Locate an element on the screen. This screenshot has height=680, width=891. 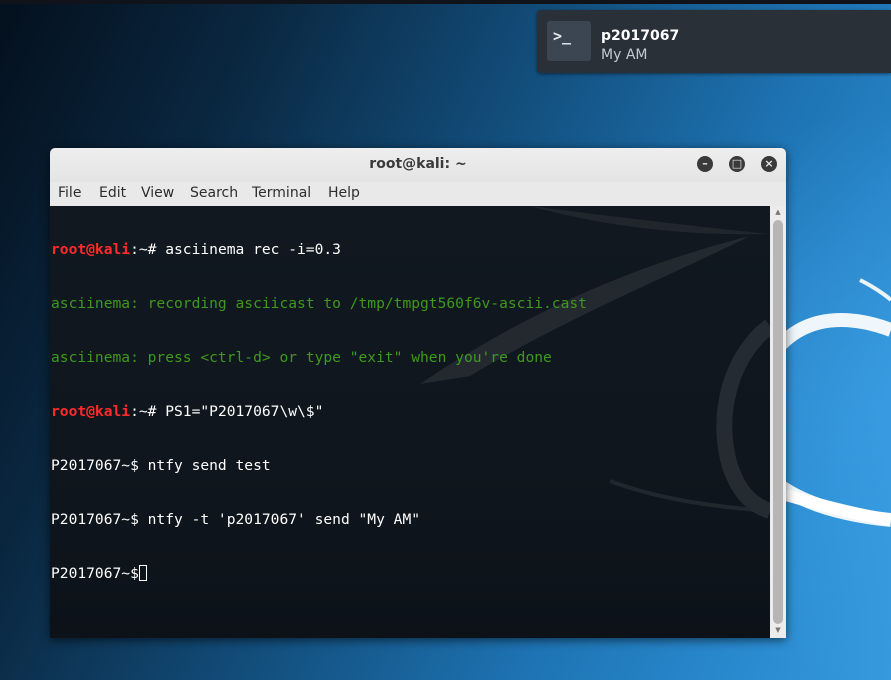
menu-help: Help is located at coordinates (344, 193).